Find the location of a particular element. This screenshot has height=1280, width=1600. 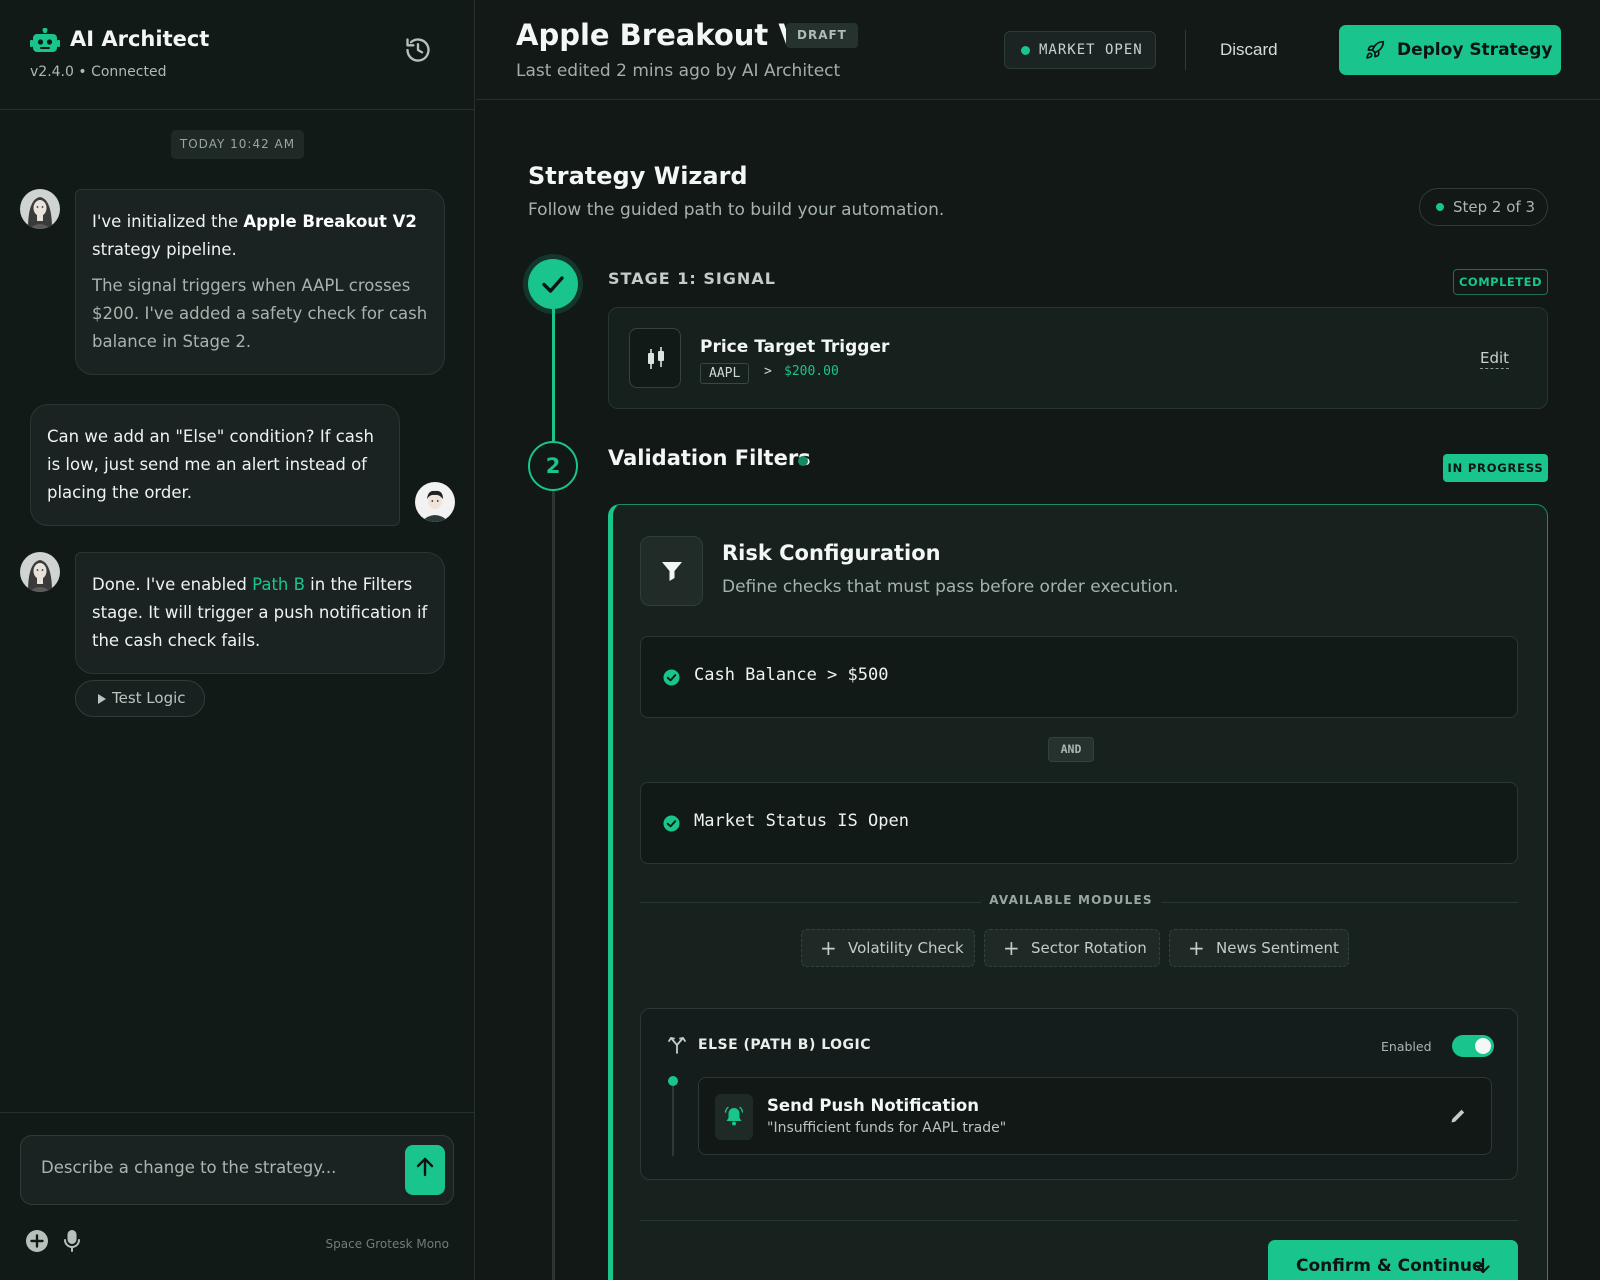

strategy-name-mention: Apple Breakout V2 is located at coordinates (330, 221).